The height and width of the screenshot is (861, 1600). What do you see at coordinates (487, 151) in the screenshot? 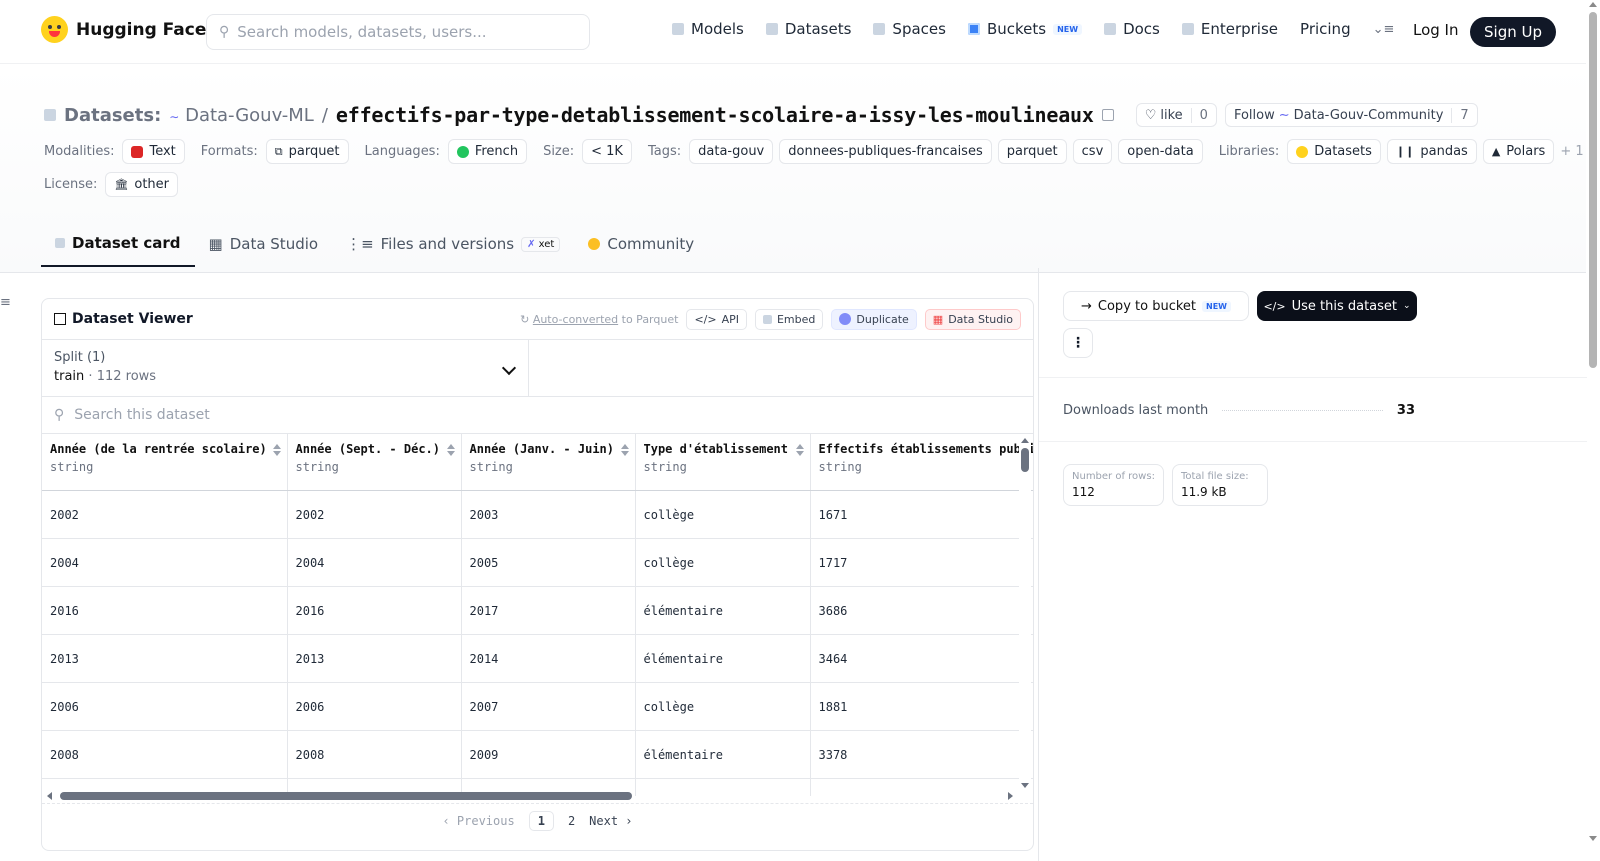
I see `language-tag: French` at bounding box center [487, 151].